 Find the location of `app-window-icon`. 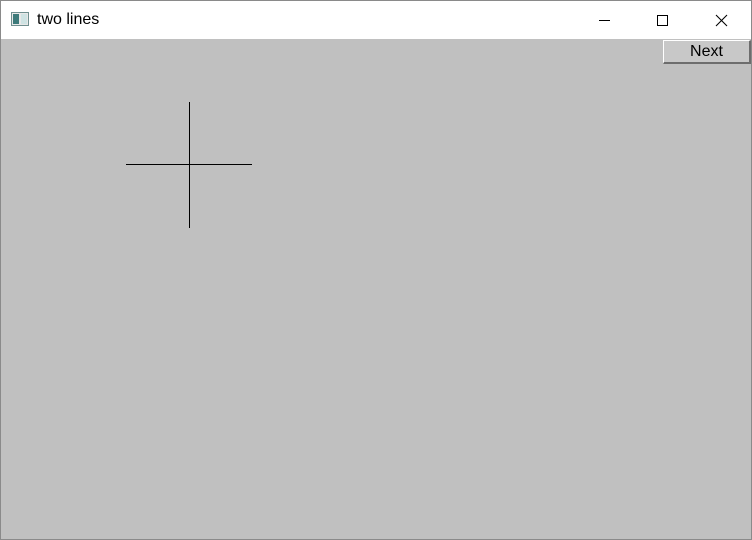

app-window-icon is located at coordinates (20, 19).